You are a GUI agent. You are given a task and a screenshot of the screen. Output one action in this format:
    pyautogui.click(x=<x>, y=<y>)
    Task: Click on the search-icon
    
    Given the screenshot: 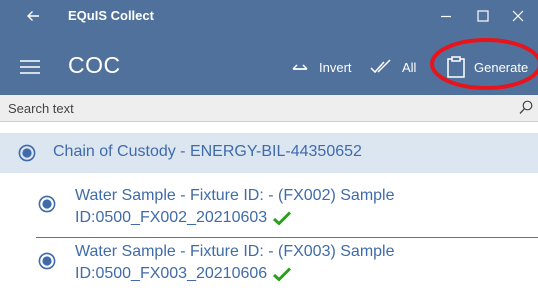 What is the action you would take?
    pyautogui.click(x=526, y=107)
    